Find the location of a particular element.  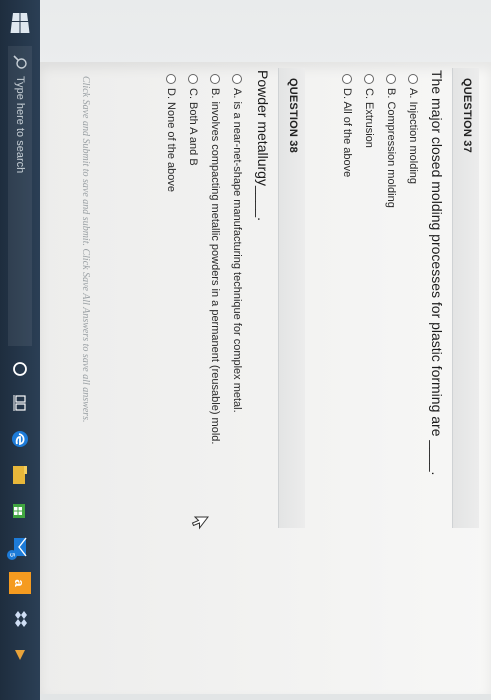

search-box: Type here to search is located at coordinates (20, 196).